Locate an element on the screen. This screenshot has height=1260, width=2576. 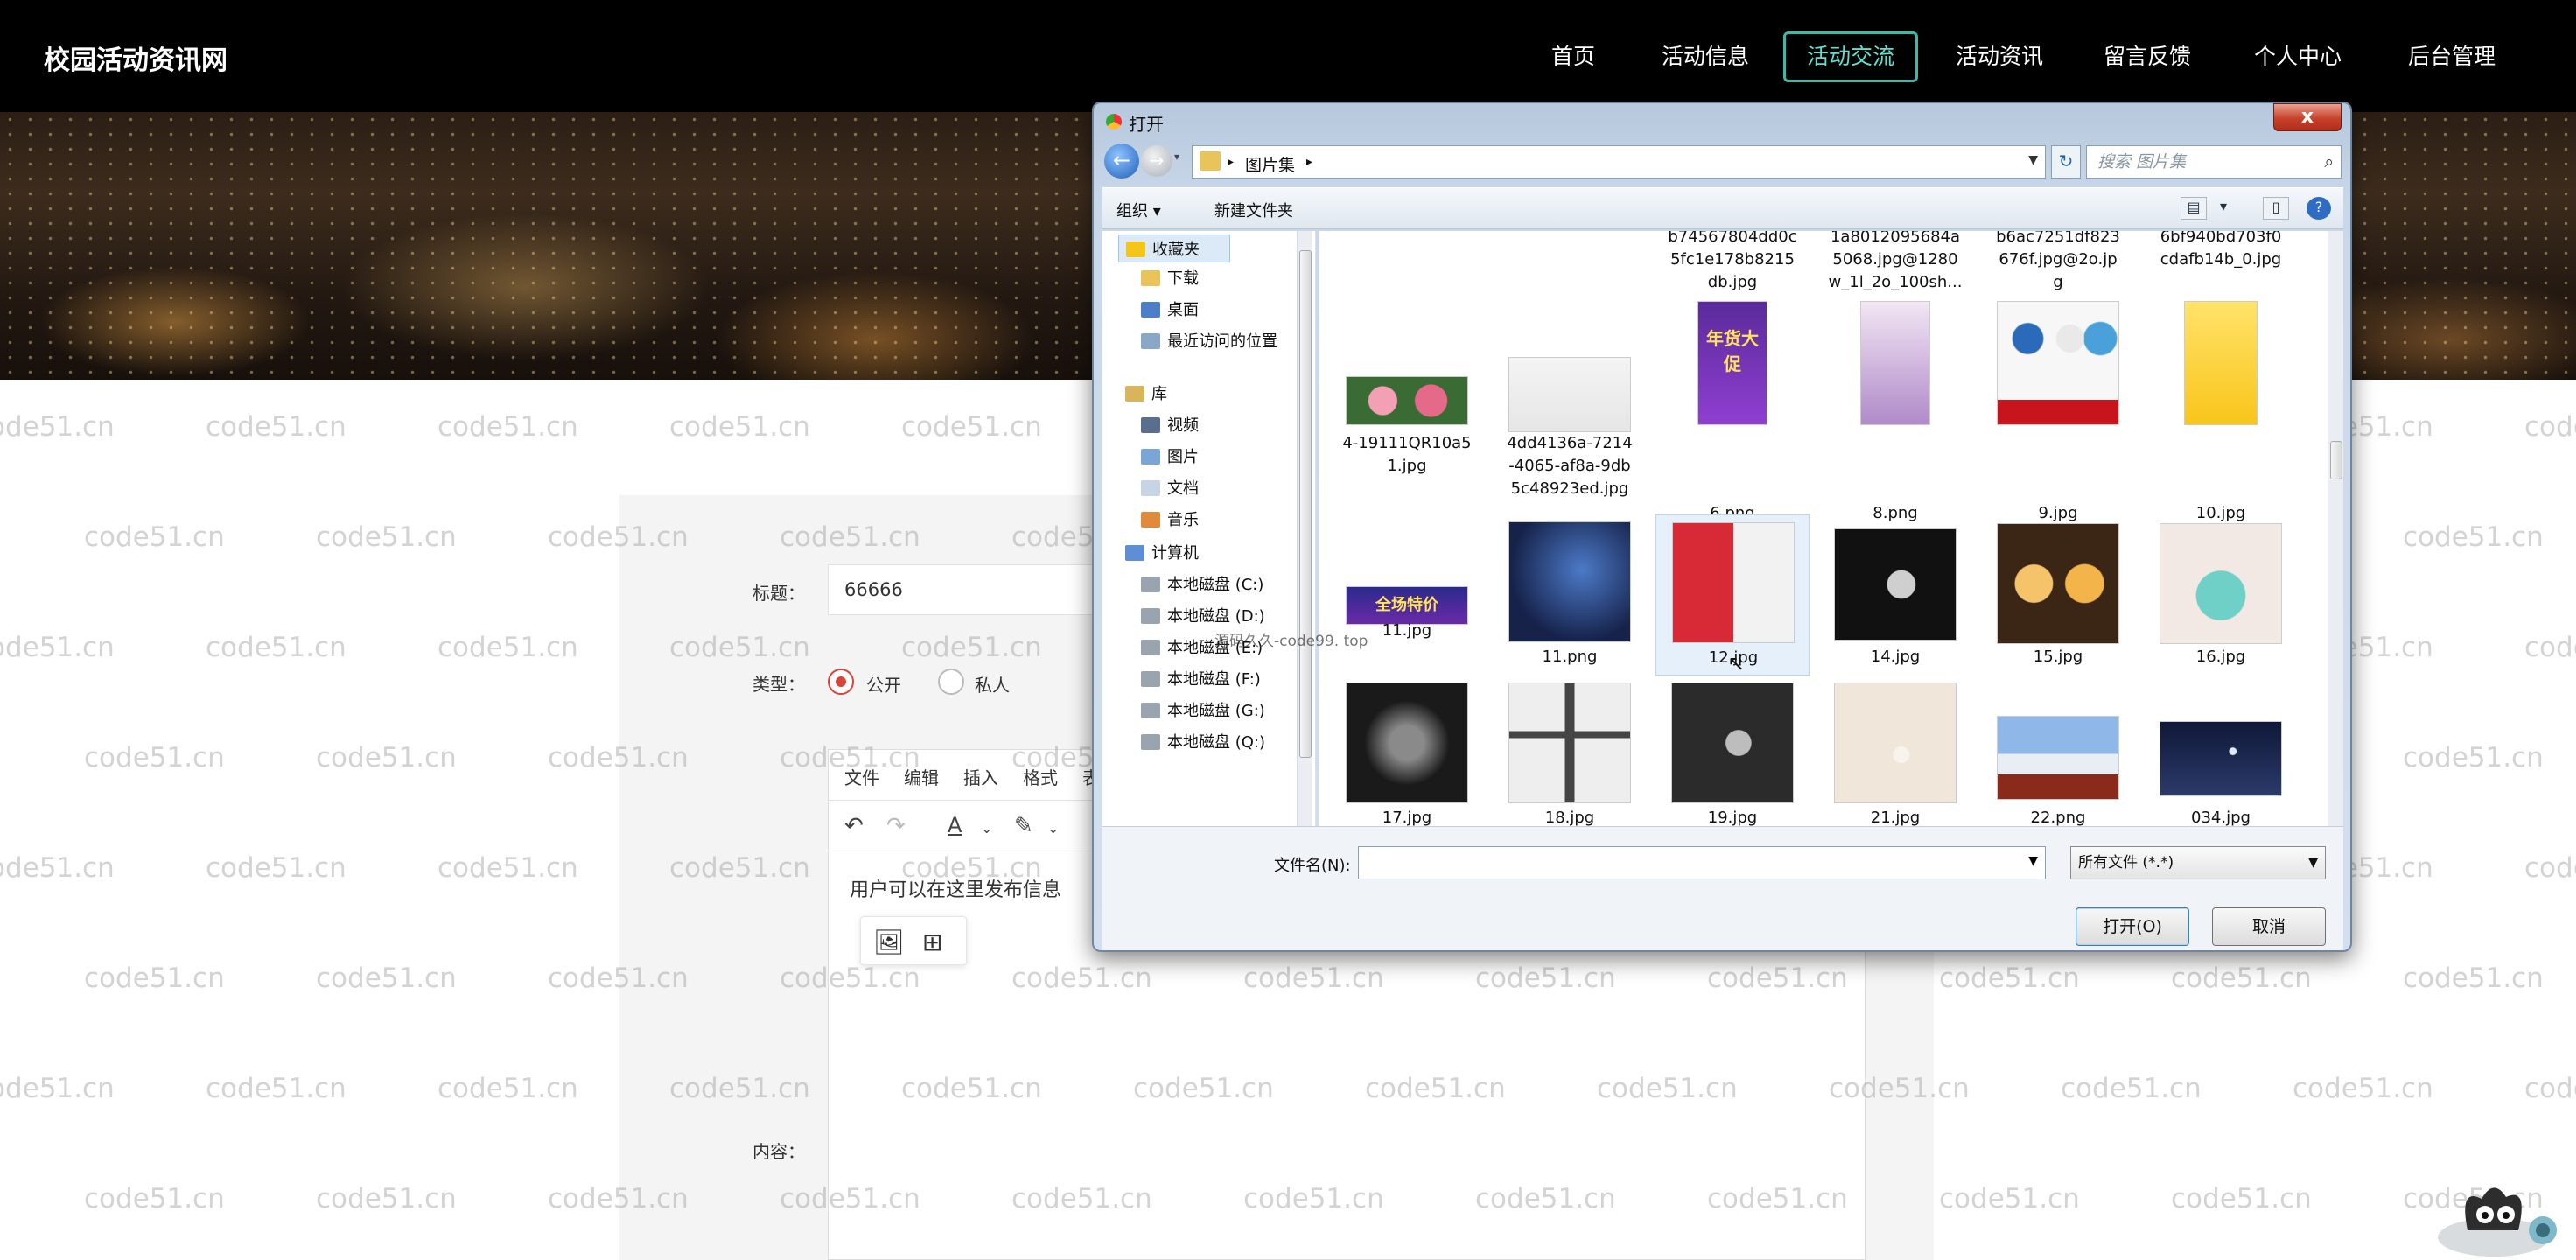
nav-home: 首页 is located at coordinates (1573, 57).